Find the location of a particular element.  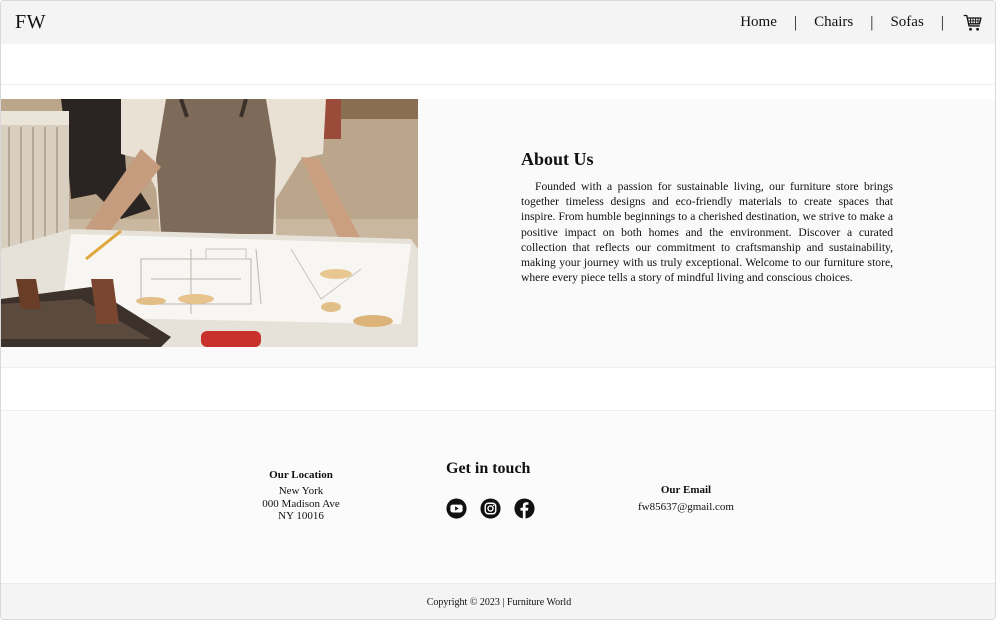

social-links is located at coordinates (490, 508).